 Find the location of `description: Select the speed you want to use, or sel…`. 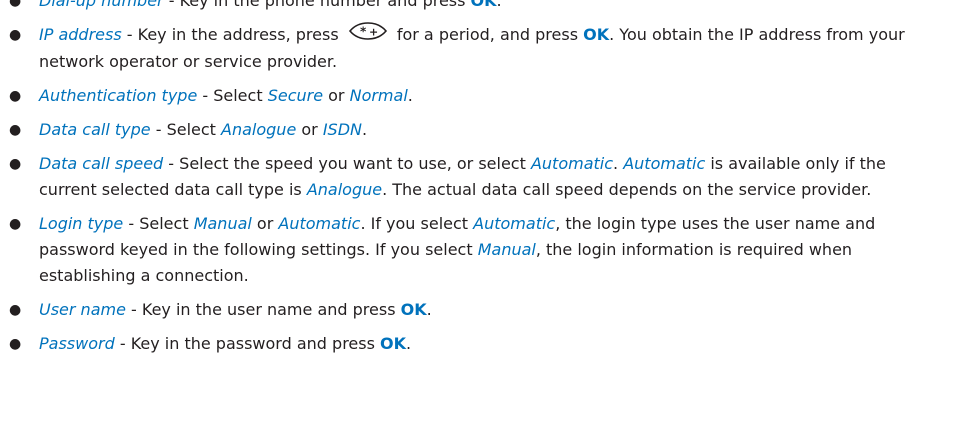

description: Select the speed you want to use, or sel… is located at coordinates (355, 163).